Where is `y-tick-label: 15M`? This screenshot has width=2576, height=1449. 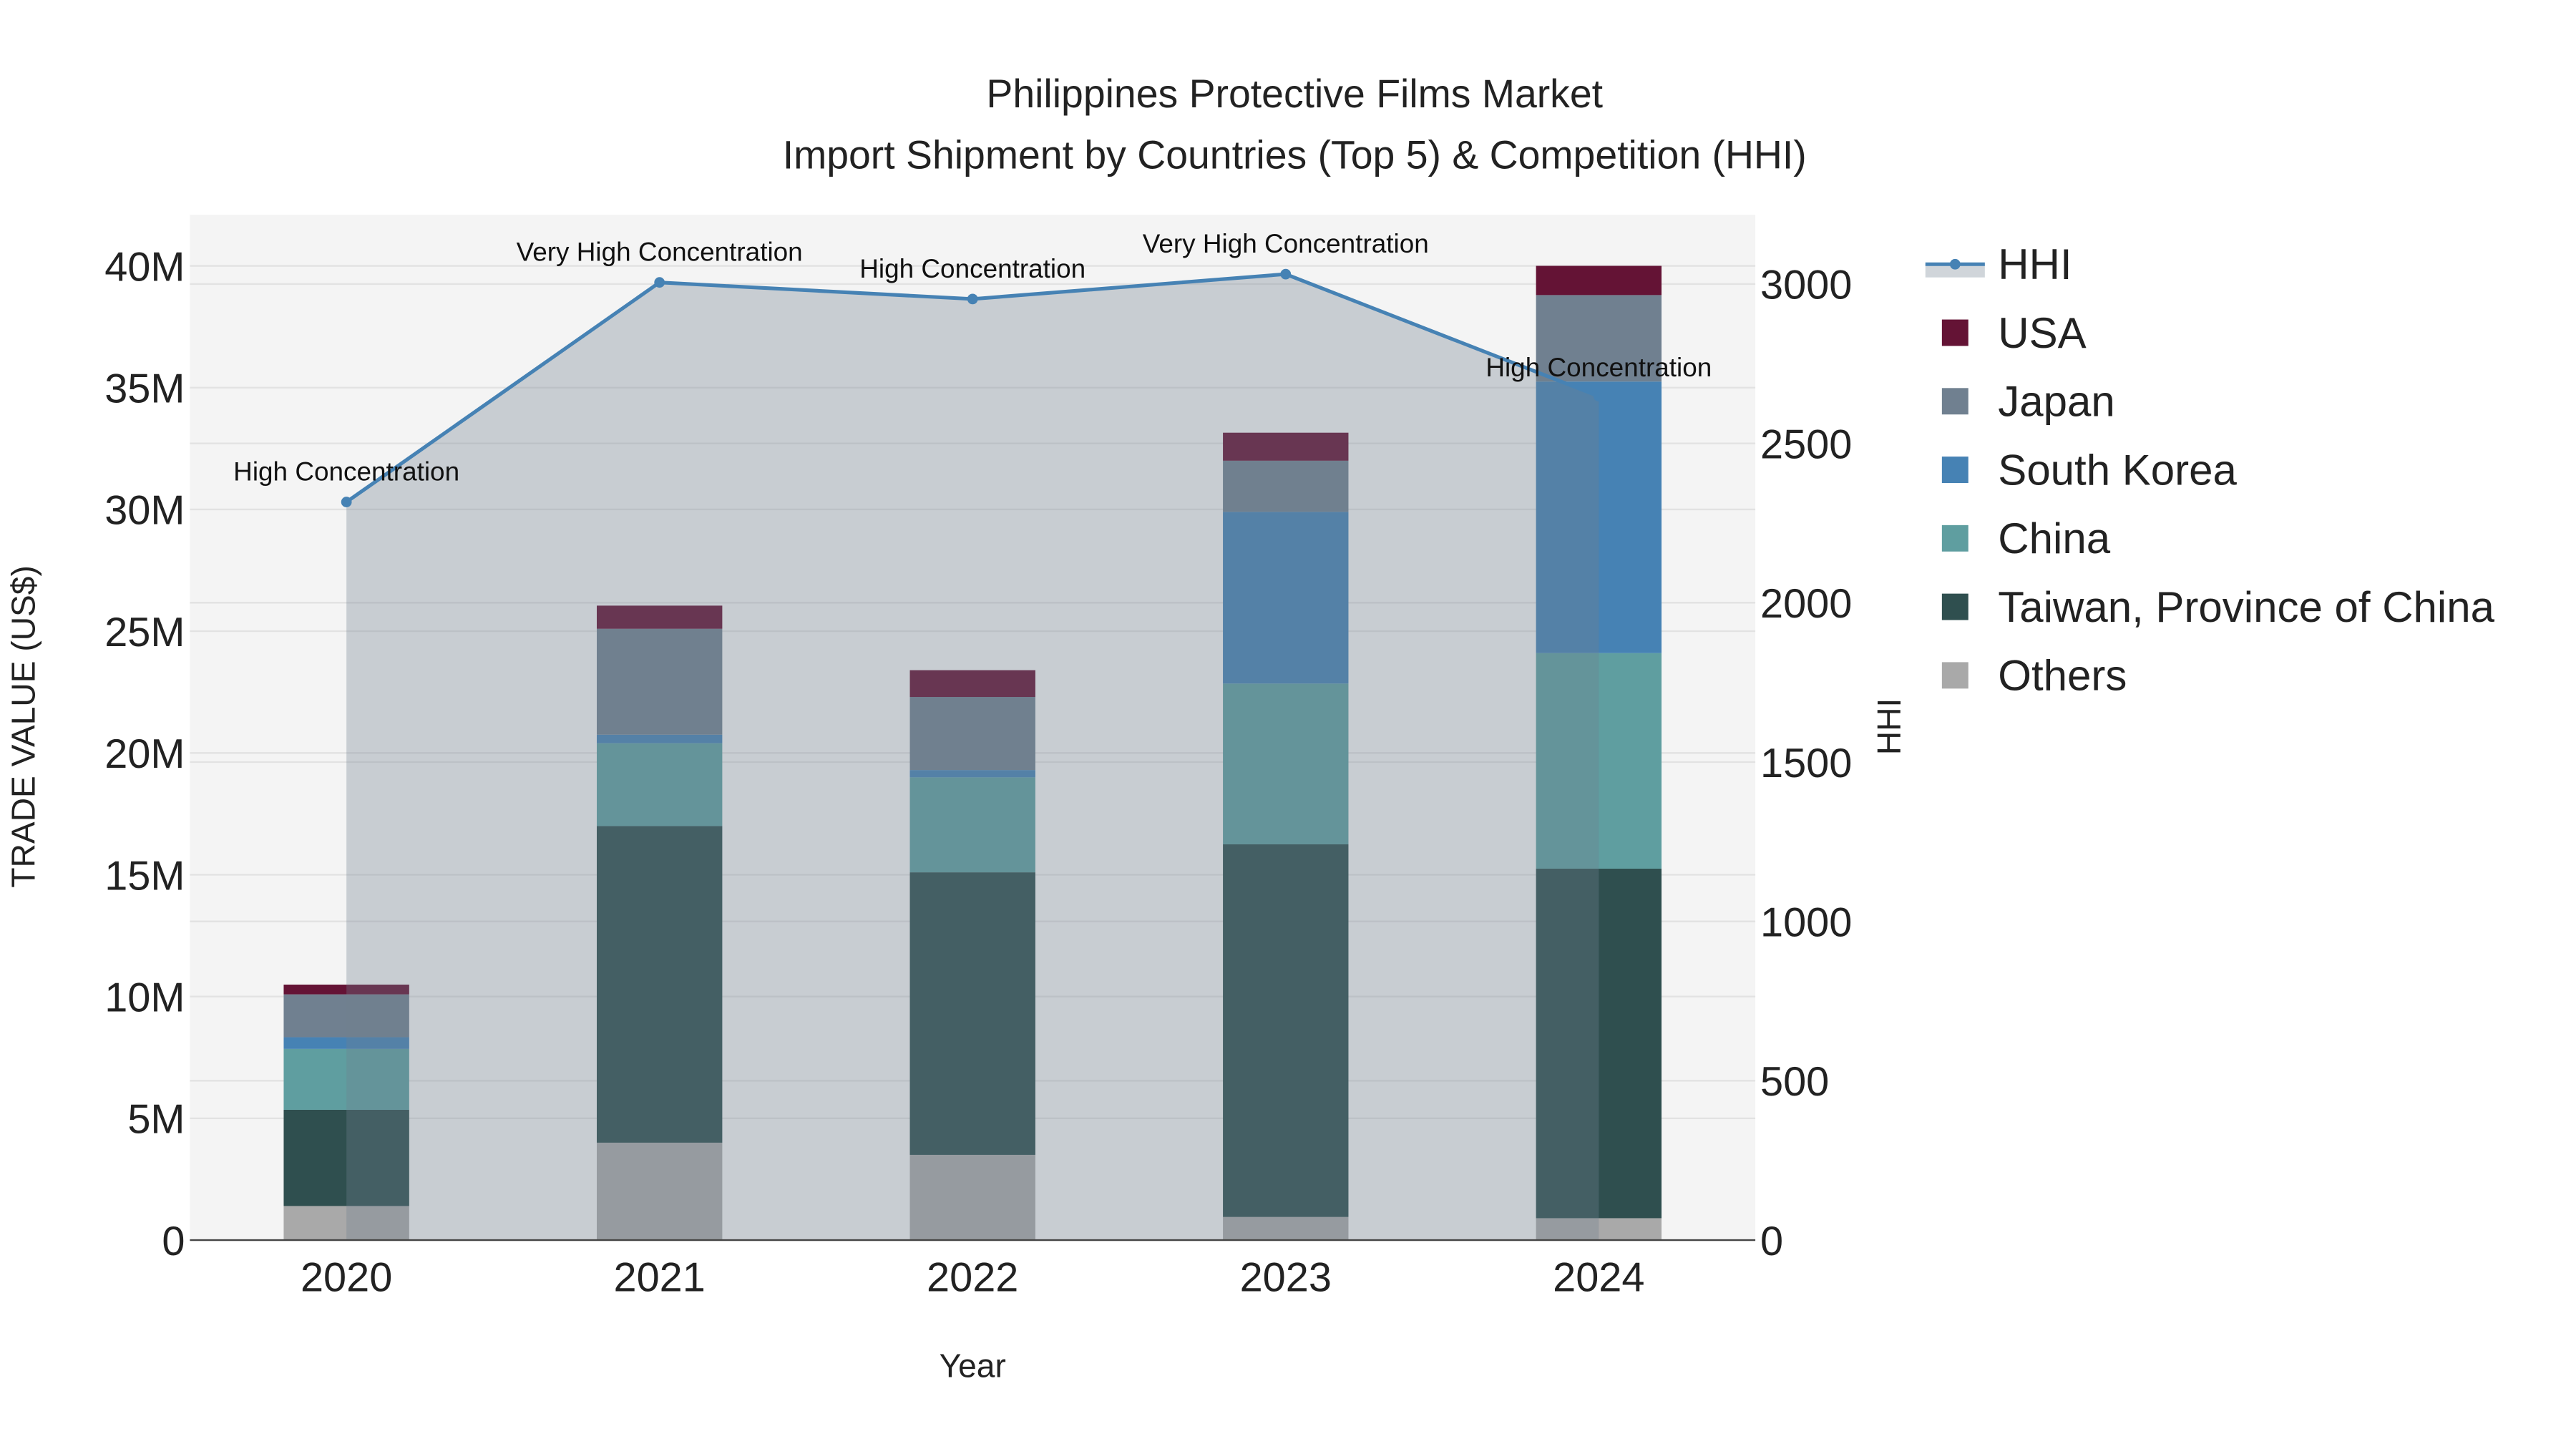 y-tick-label: 15M is located at coordinates (144, 876).